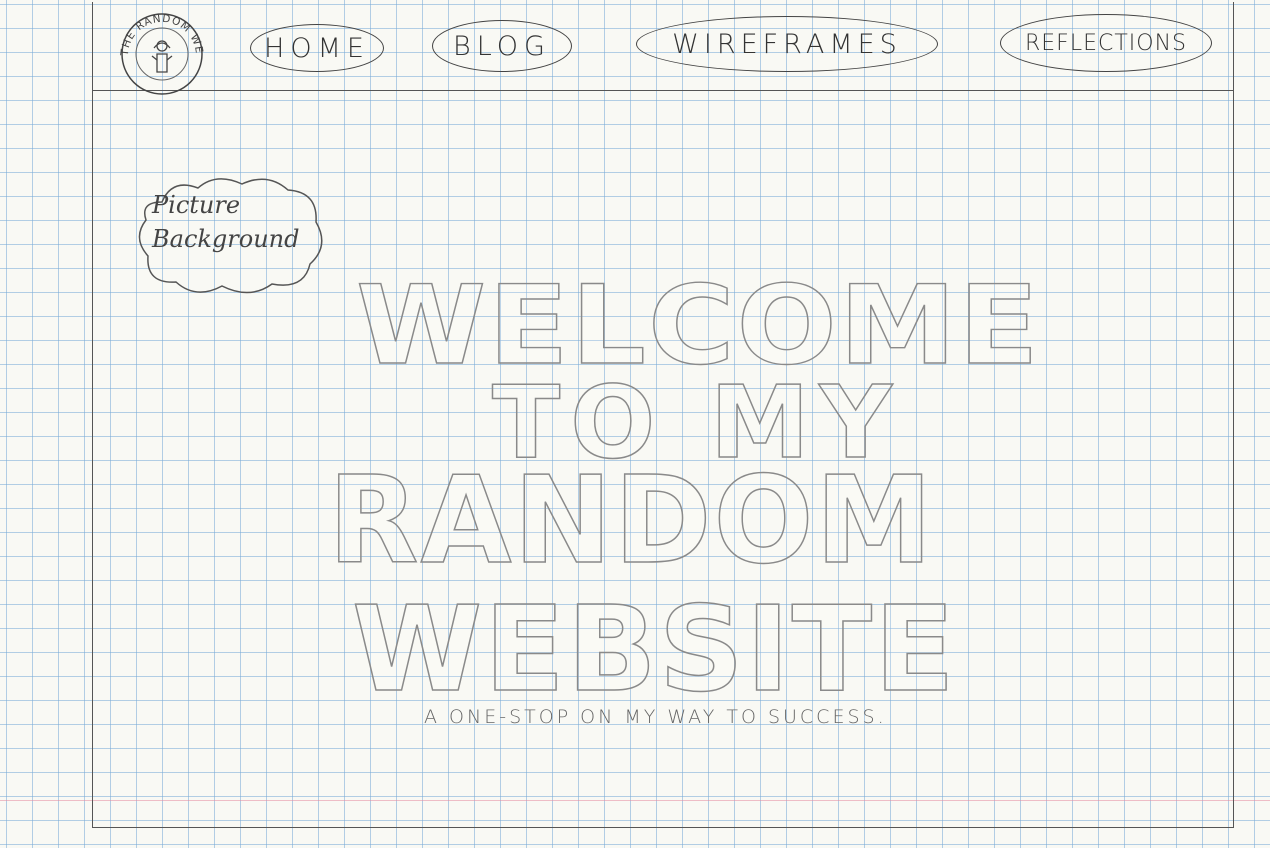 The width and height of the screenshot is (1270, 848). Describe the element at coordinates (196, 205) in the screenshot. I see `note-line-1: Picture` at that location.